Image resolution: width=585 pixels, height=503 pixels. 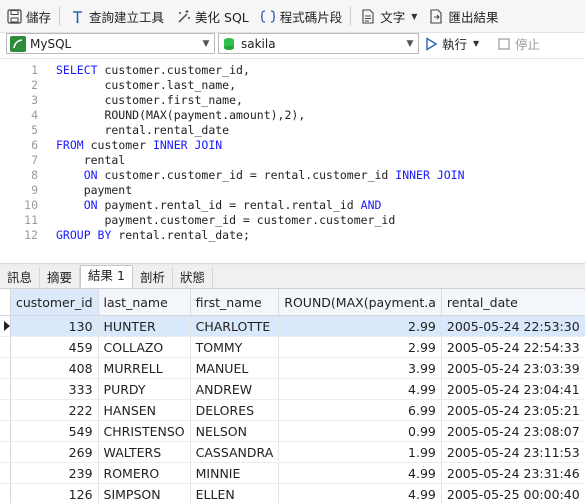 I want to click on tab-result-1: 結果 1, so click(x=106, y=276).